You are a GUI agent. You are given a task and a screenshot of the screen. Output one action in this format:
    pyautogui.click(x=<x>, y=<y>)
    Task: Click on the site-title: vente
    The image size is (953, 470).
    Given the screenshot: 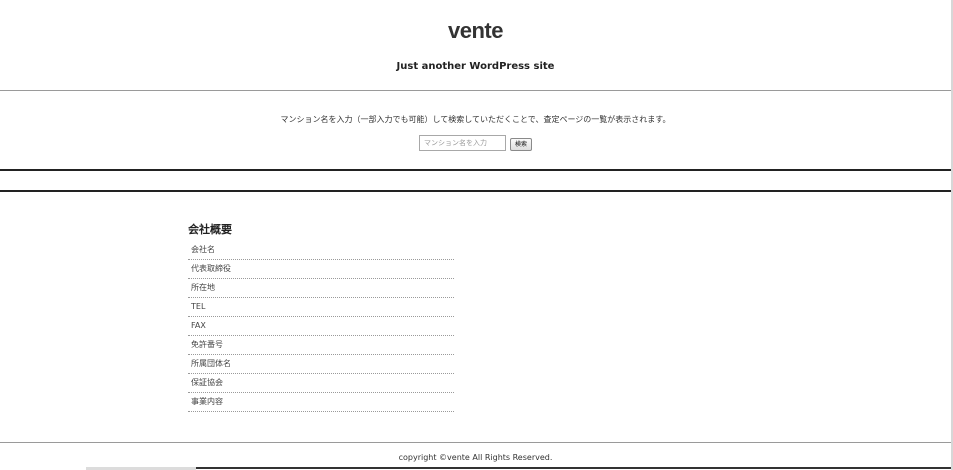 What is the action you would take?
    pyautogui.click(x=475, y=31)
    